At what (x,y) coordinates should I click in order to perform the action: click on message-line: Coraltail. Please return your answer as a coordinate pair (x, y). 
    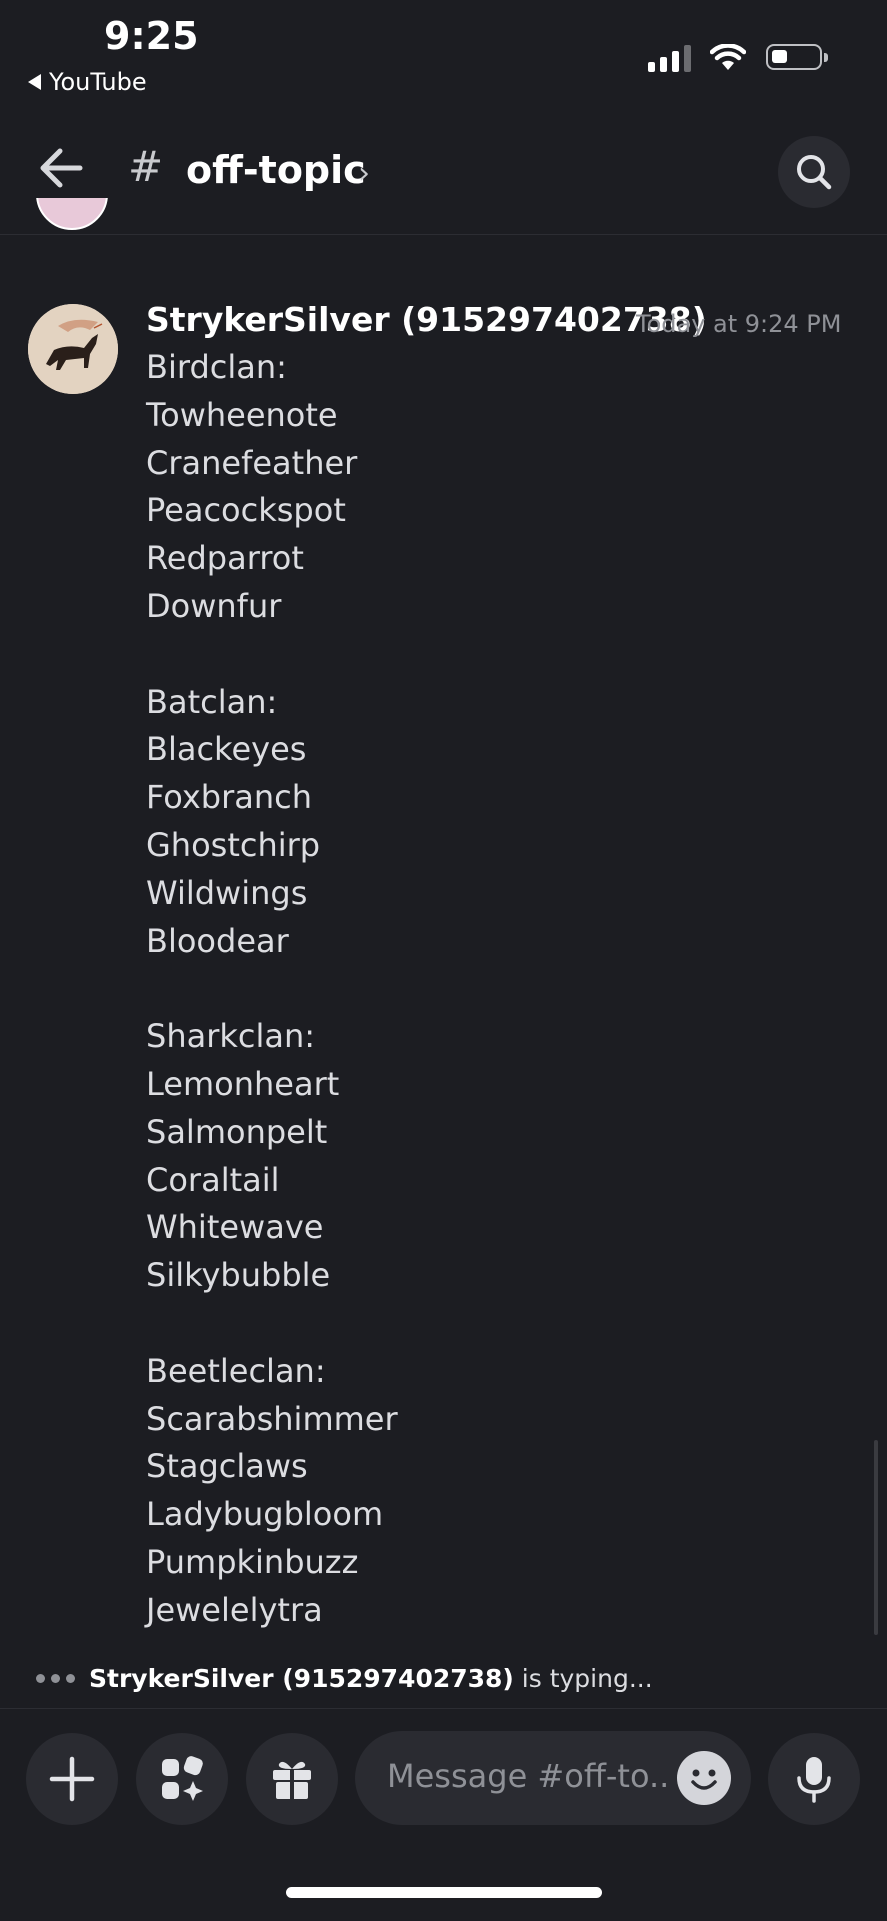
    Looking at the image, I should click on (213, 1179).